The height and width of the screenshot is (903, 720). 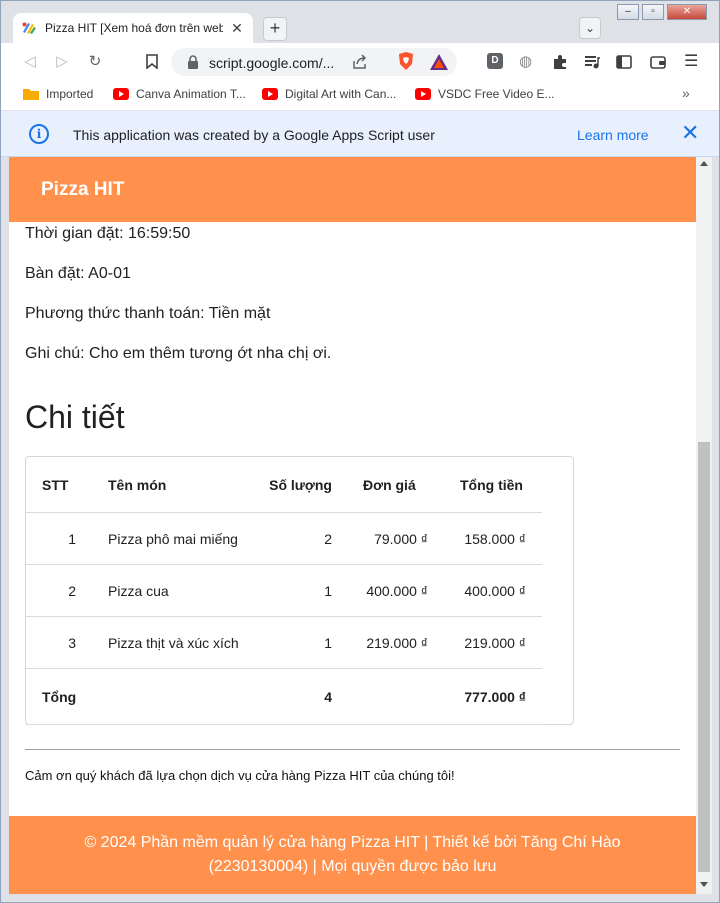 I want to click on cell-name: Pizza thịt và xúc xích, so click(x=173, y=642).